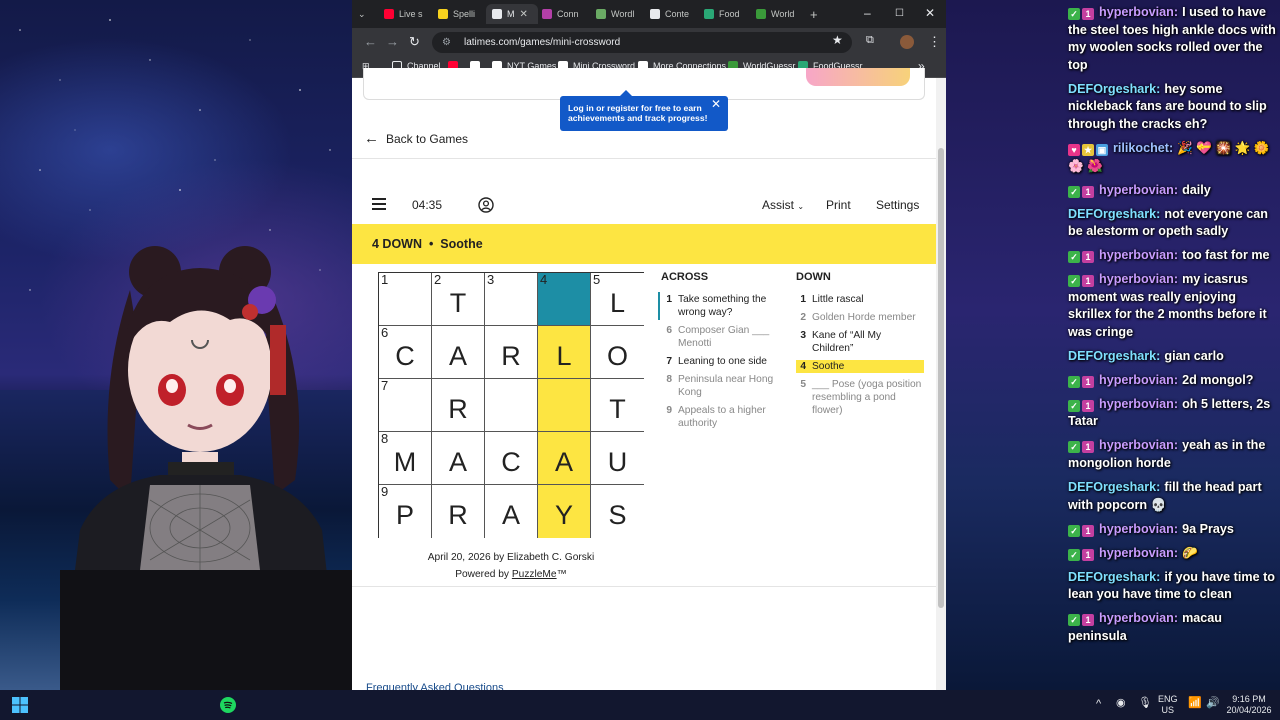 The height and width of the screenshot is (720, 1280). Describe the element at coordinates (867, 13) in the screenshot. I see `minimize-button: –` at that location.